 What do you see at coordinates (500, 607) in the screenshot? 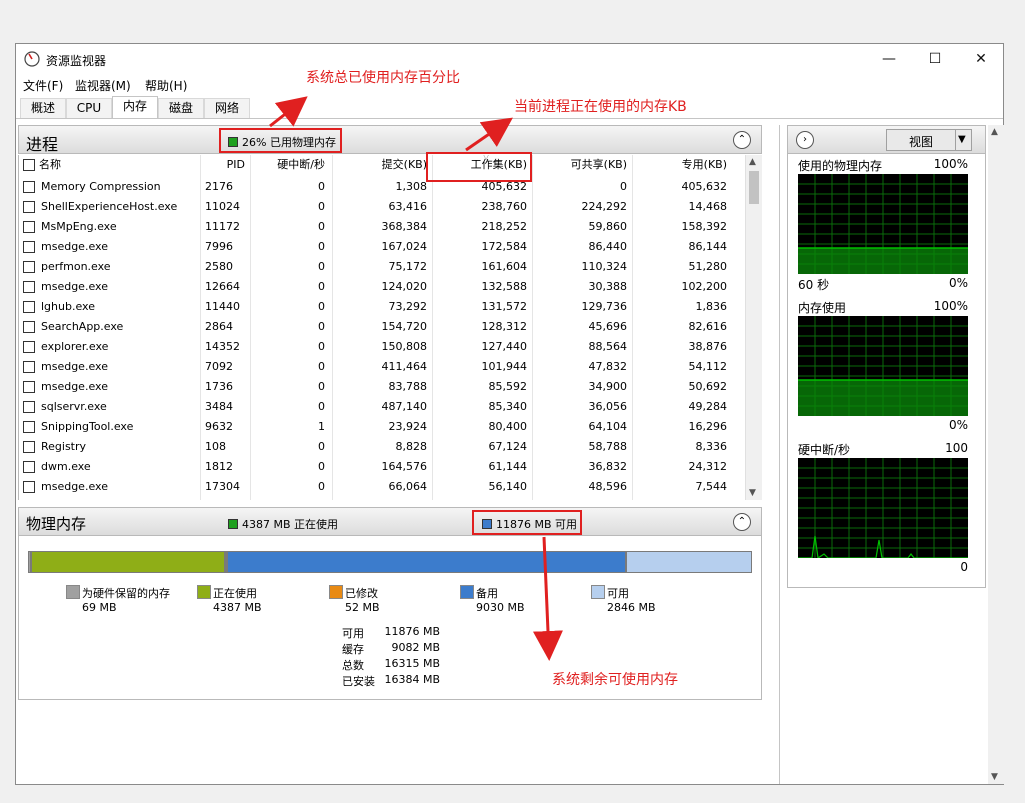
I see `legend-value: 9030 MB` at bounding box center [500, 607].